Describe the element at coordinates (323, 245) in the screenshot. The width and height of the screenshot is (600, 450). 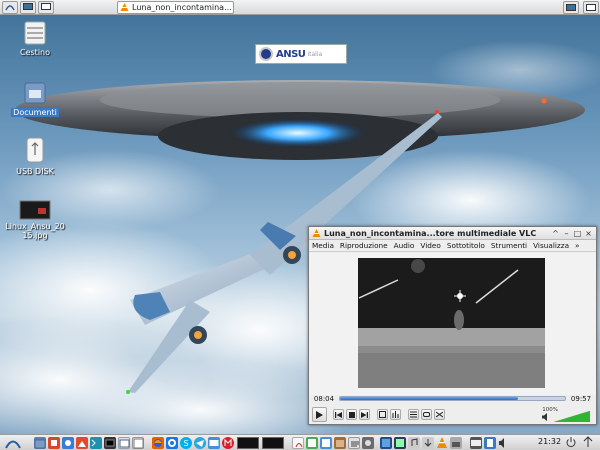
I see `menu-media: Media` at that location.